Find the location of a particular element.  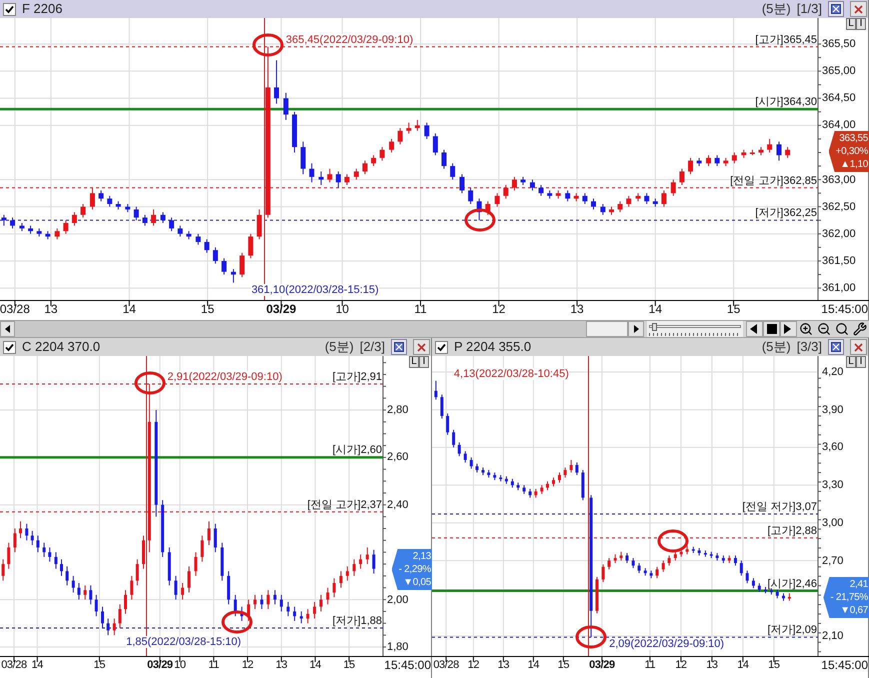

reference-label: [고가]365,45 is located at coordinates (786, 40).